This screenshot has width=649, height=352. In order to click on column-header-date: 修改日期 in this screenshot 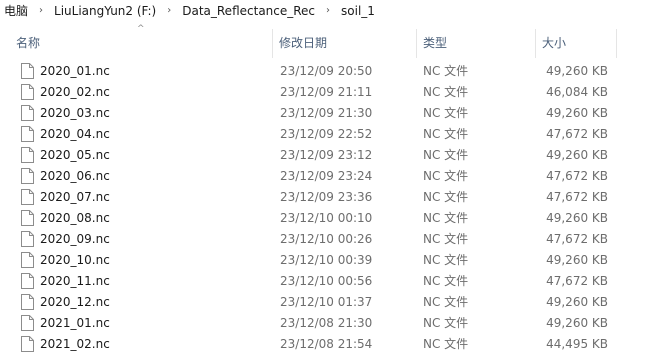, I will do `click(303, 43)`.